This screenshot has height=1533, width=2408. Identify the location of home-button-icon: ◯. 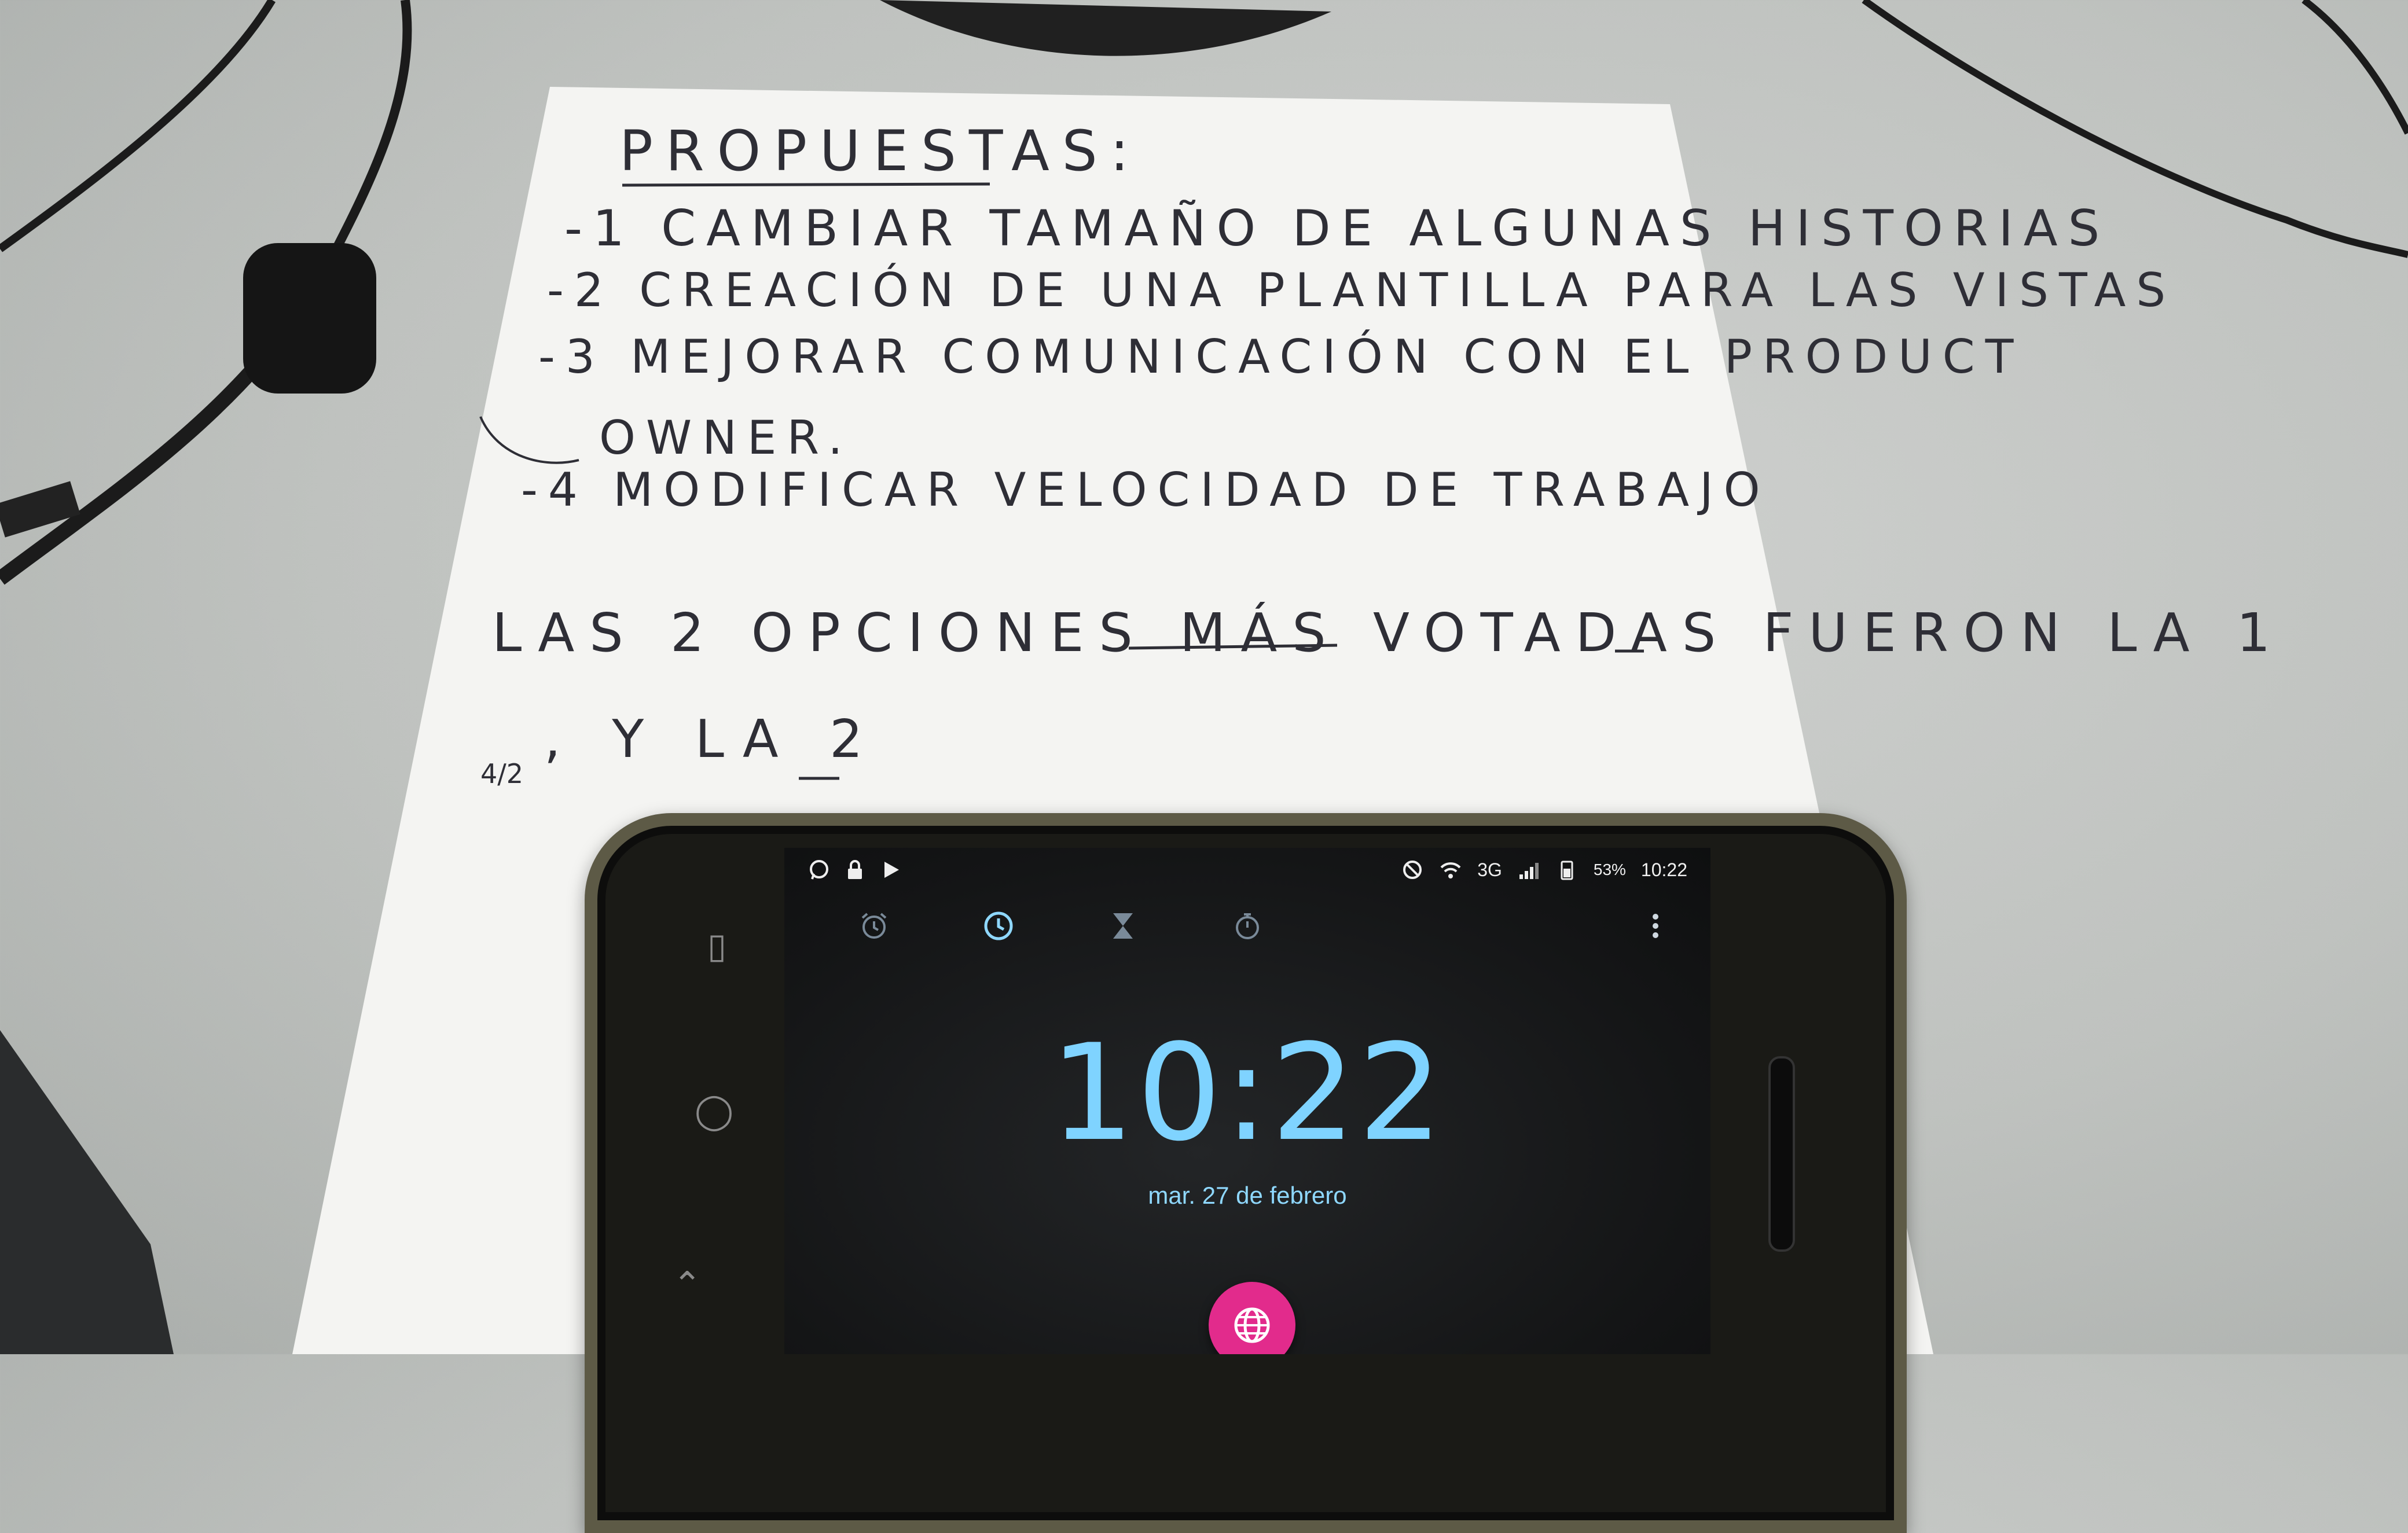
(714, 1111).